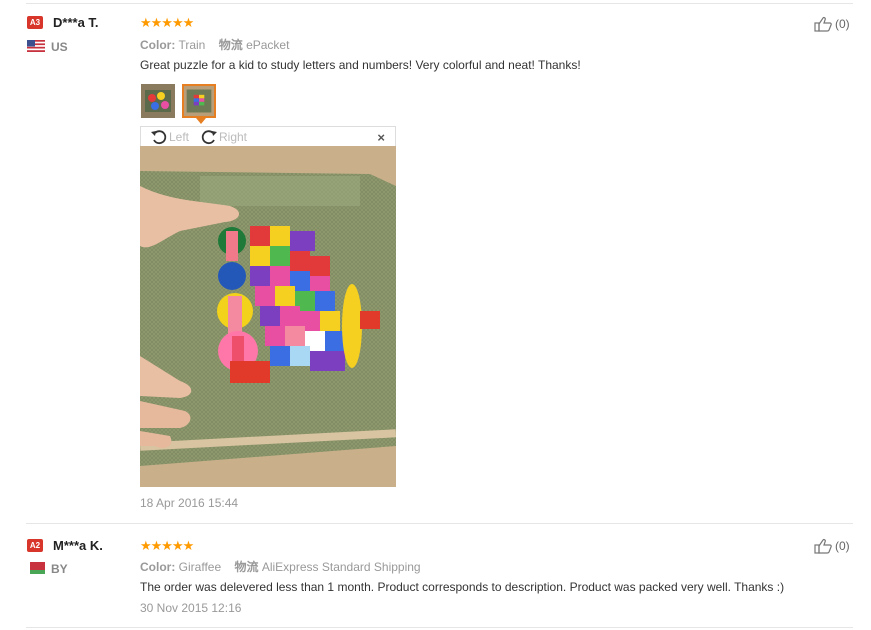 Image resolution: width=871 pixels, height=630 pixels. I want to click on buyer-name: D***a T., so click(76, 22).